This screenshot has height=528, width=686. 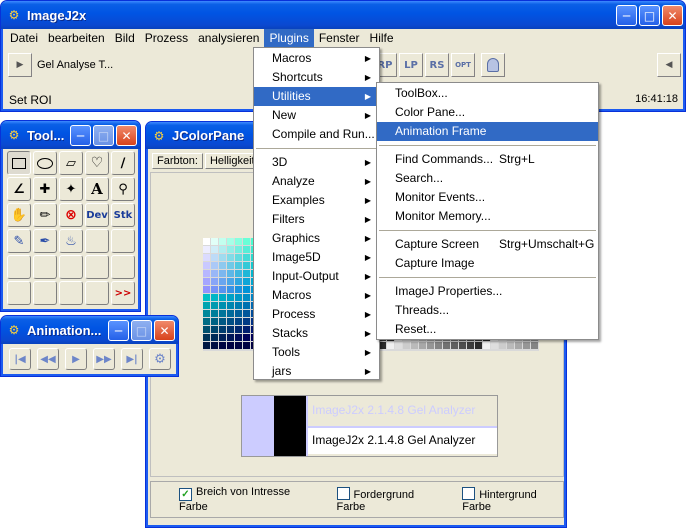 What do you see at coordinates (104, 359) in the screenshot?
I see `fast-forward-button: ▶▶` at bounding box center [104, 359].